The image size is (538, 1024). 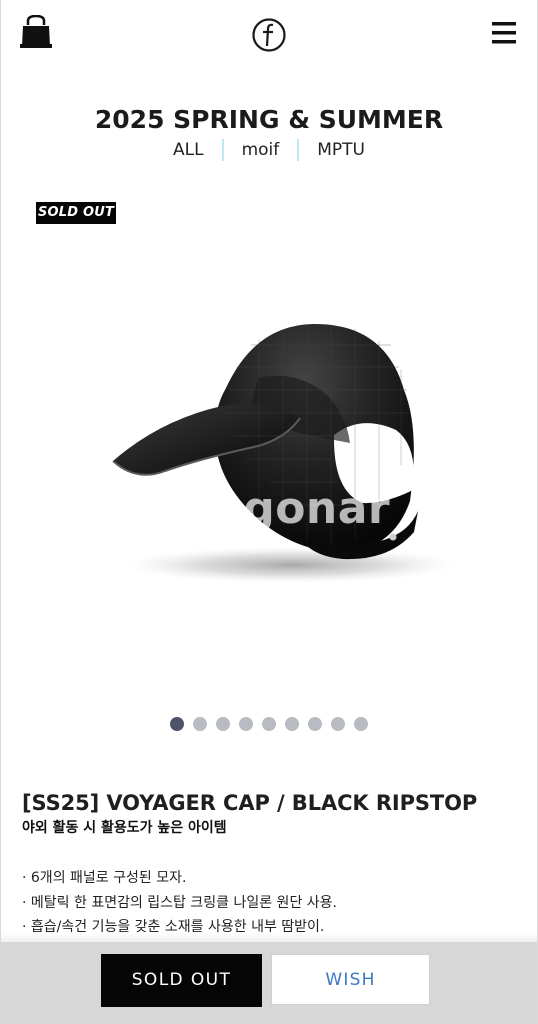 I want to click on carousel-dot-active, so click(x=177, y=724).